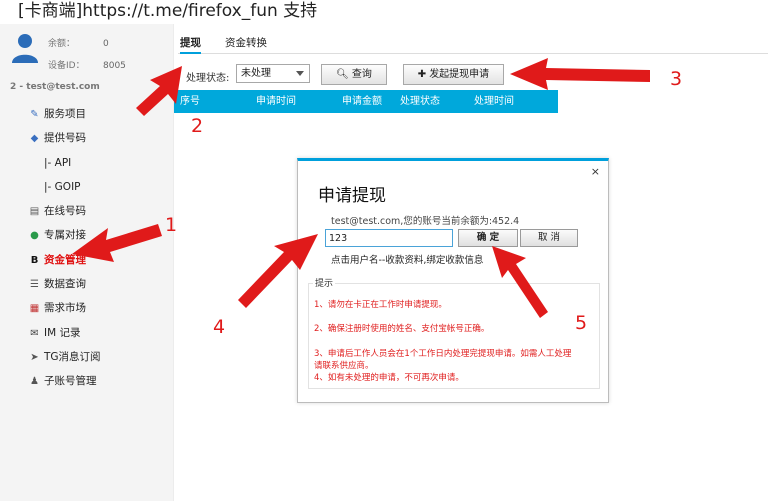  Describe the element at coordinates (34, 357) in the screenshot. I see `telegram-icon: ➤` at that location.